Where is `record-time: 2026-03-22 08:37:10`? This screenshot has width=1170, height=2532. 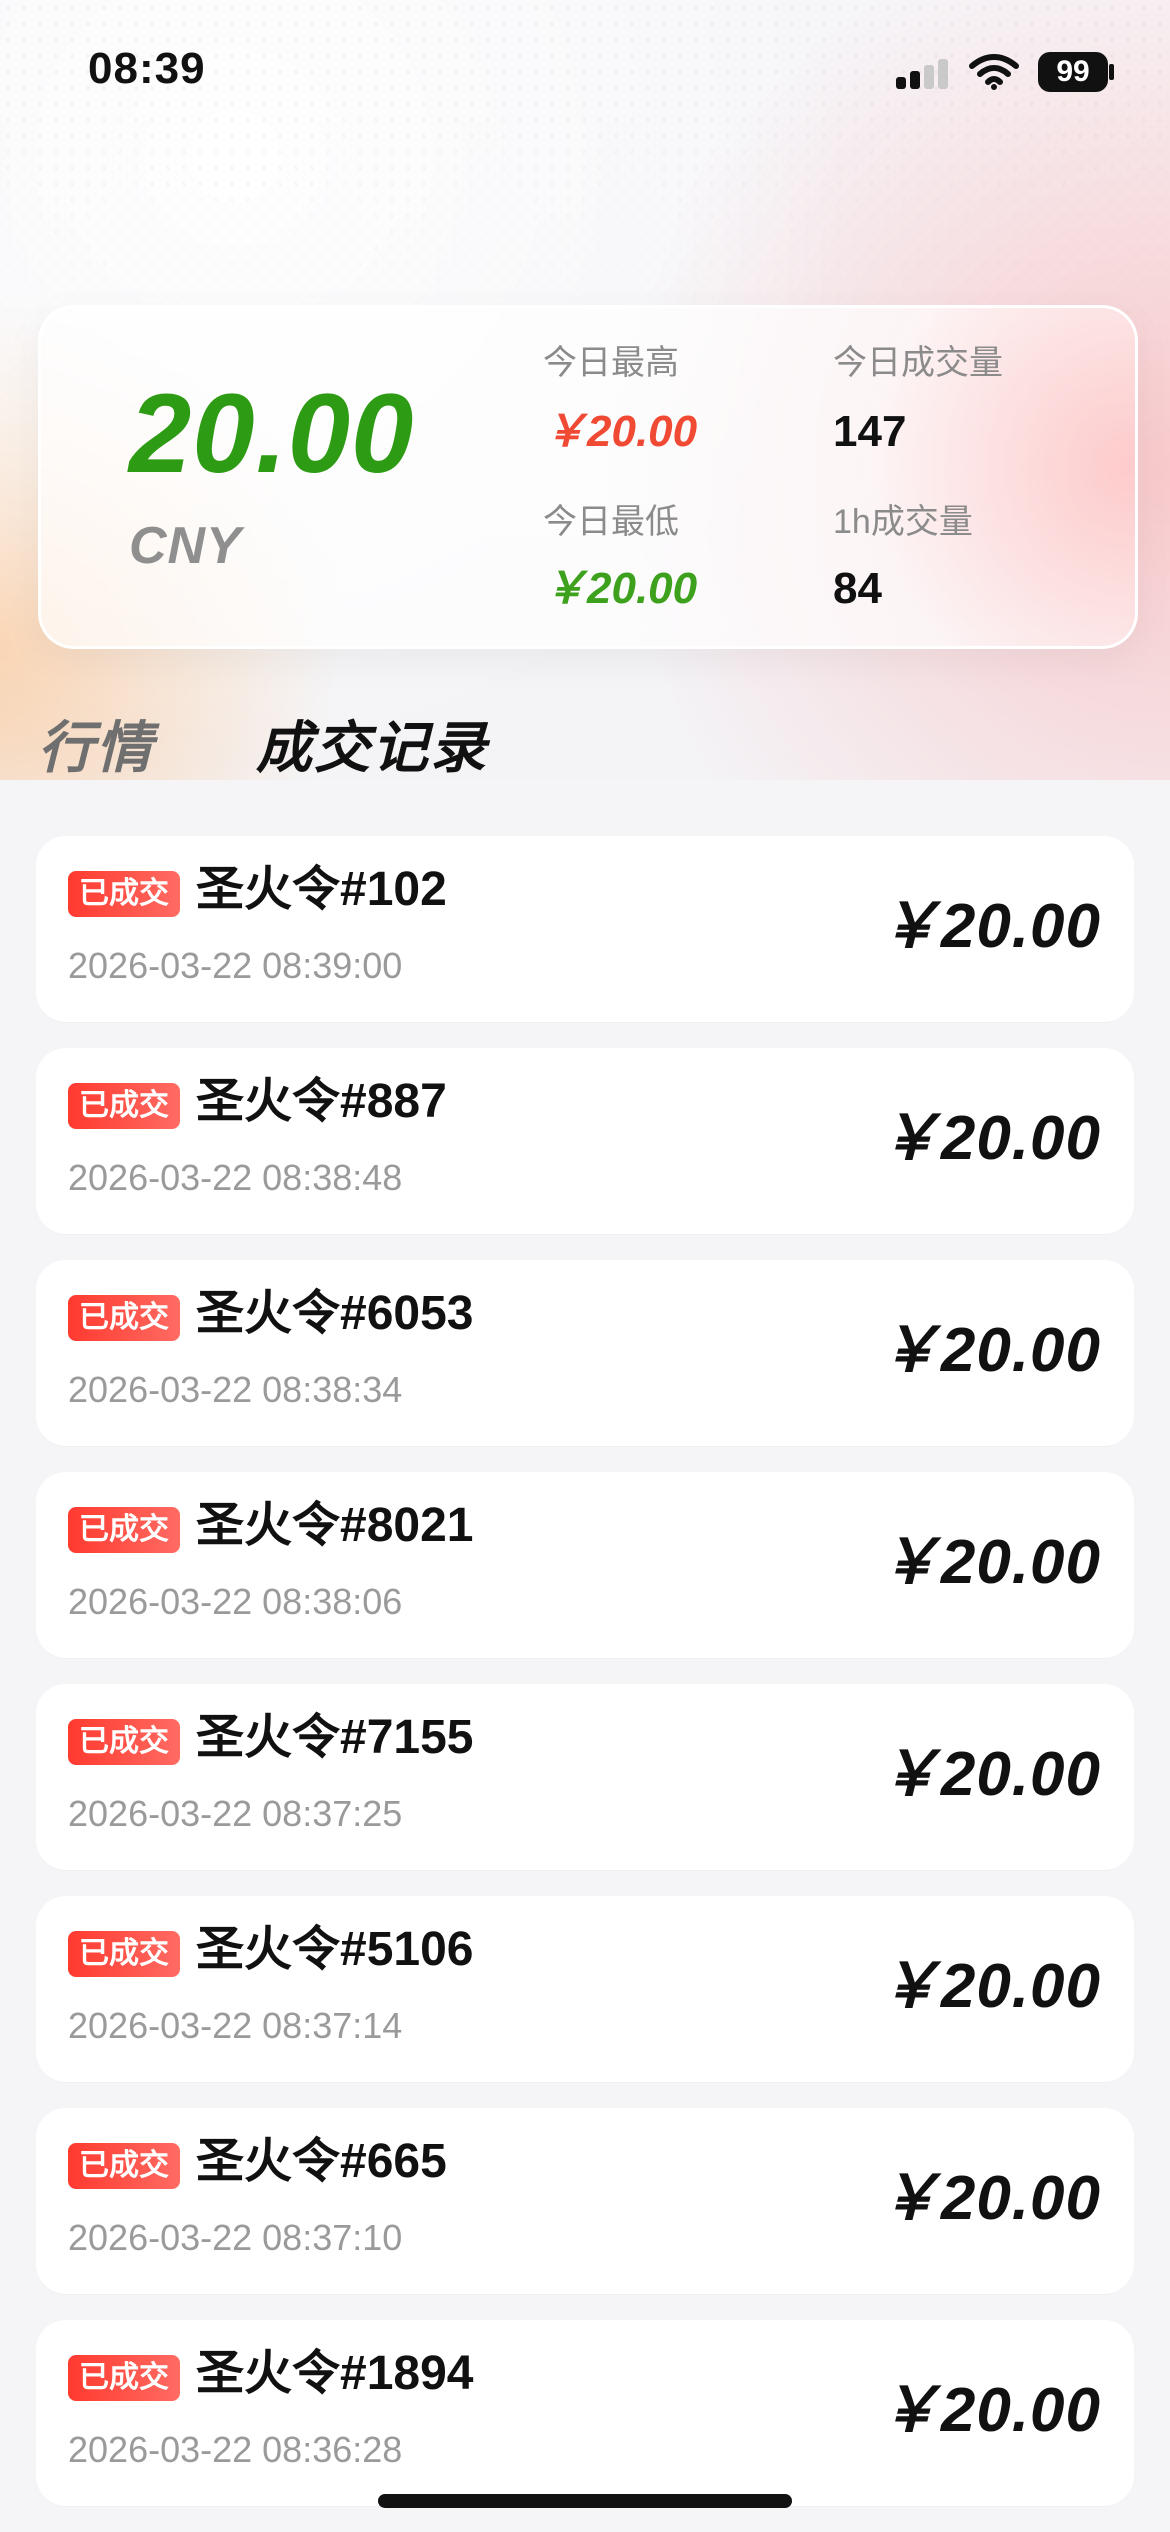
record-time: 2026-03-22 08:37:10 is located at coordinates (235, 2237).